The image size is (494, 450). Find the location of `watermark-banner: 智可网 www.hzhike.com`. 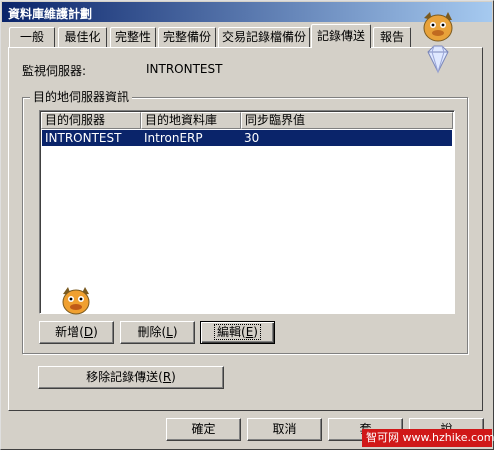

watermark-banner: 智可网 www.hzhike.com is located at coordinates (428, 438).